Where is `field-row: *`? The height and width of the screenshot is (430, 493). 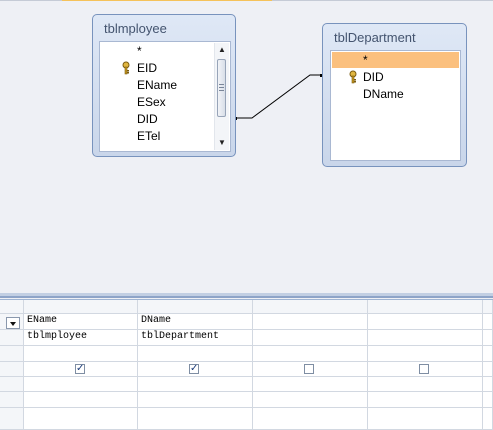
field-row: * is located at coordinates (158, 51).